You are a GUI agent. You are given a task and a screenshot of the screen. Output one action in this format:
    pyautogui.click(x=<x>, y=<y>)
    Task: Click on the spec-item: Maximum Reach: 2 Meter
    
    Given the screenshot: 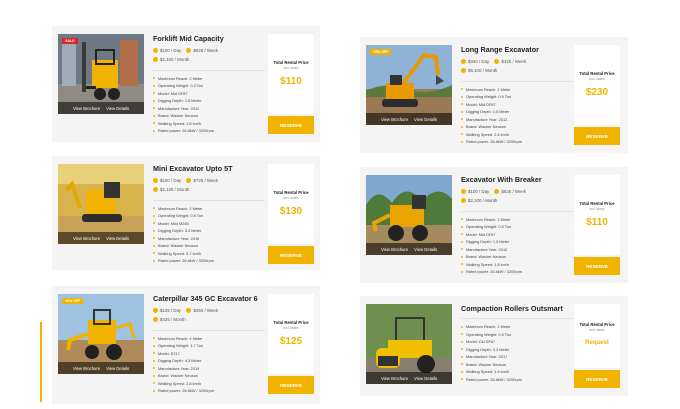 What is the action you would take?
    pyautogui.click(x=517, y=90)
    